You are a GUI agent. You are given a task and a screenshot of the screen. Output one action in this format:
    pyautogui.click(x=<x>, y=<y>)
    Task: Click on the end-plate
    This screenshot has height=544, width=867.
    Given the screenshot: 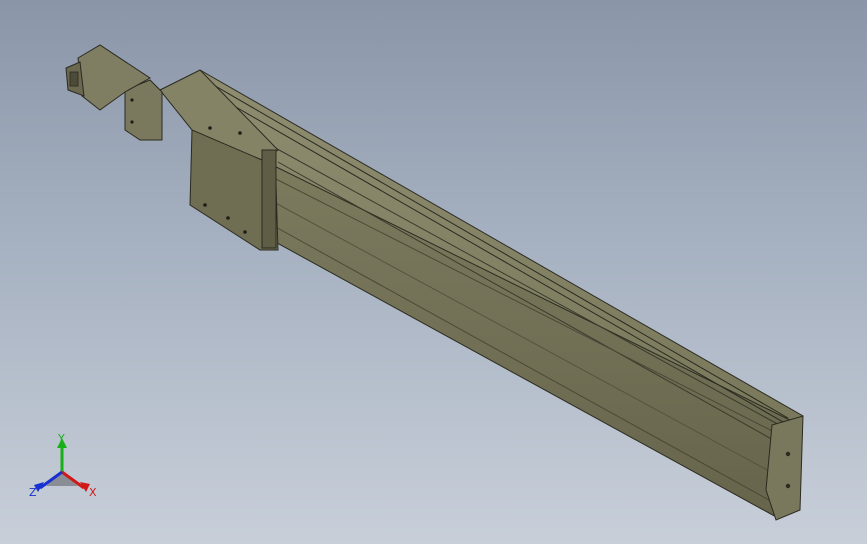 What is the action you would take?
    pyautogui.click(x=784, y=468)
    